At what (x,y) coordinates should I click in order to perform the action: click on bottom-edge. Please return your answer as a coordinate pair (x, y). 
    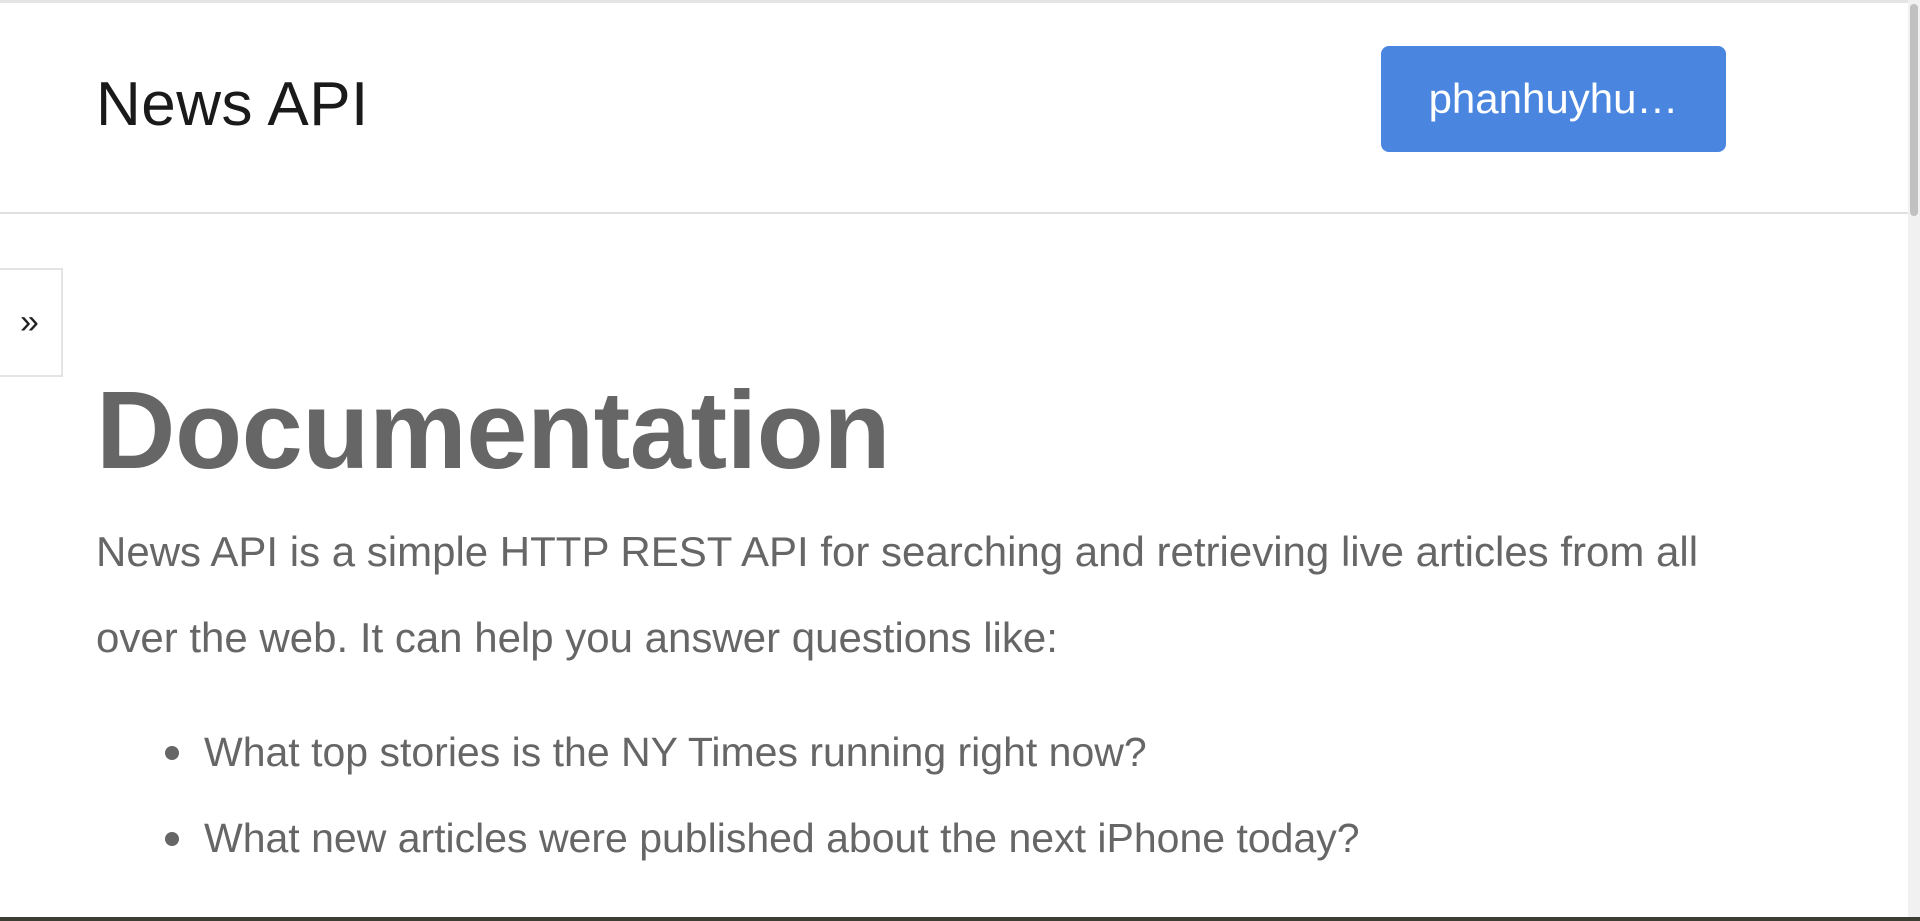
    Looking at the image, I should click on (960, 919).